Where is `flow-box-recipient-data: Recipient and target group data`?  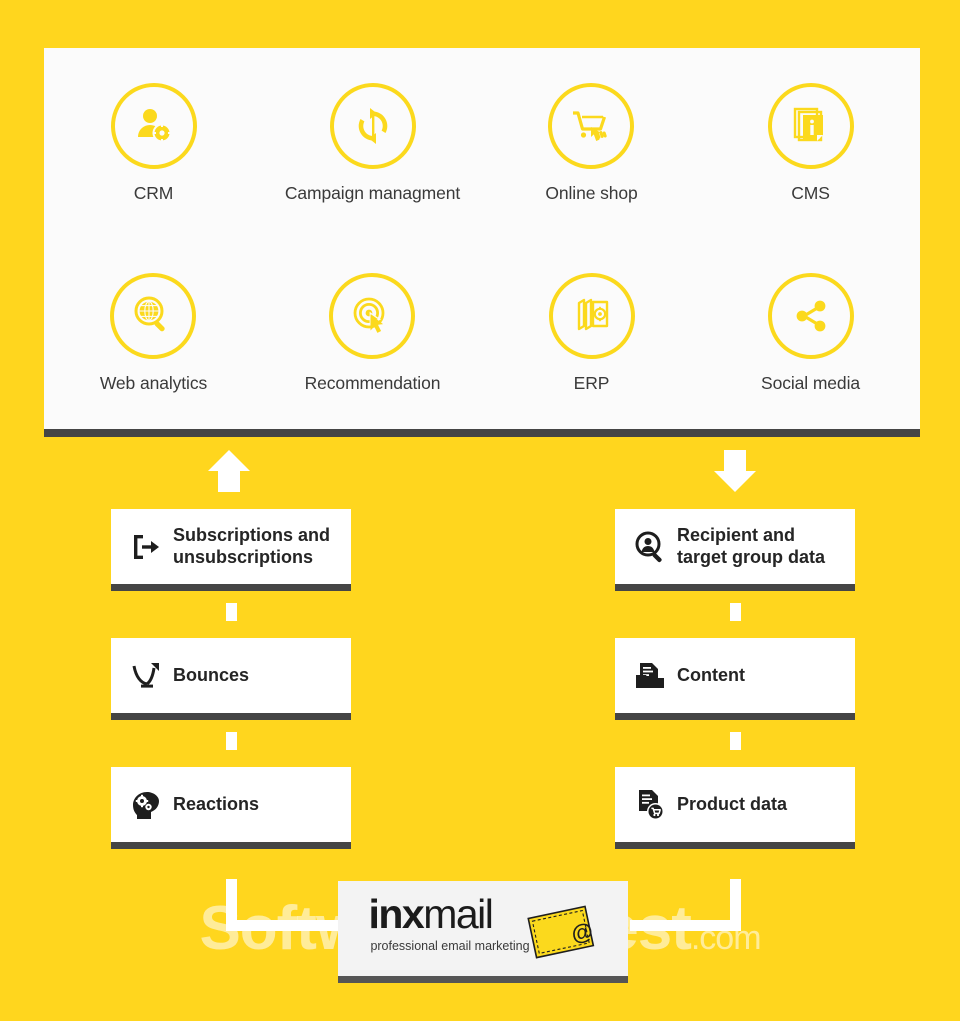
flow-box-recipient-data: Recipient and target group data is located at coordinates (735, 550).